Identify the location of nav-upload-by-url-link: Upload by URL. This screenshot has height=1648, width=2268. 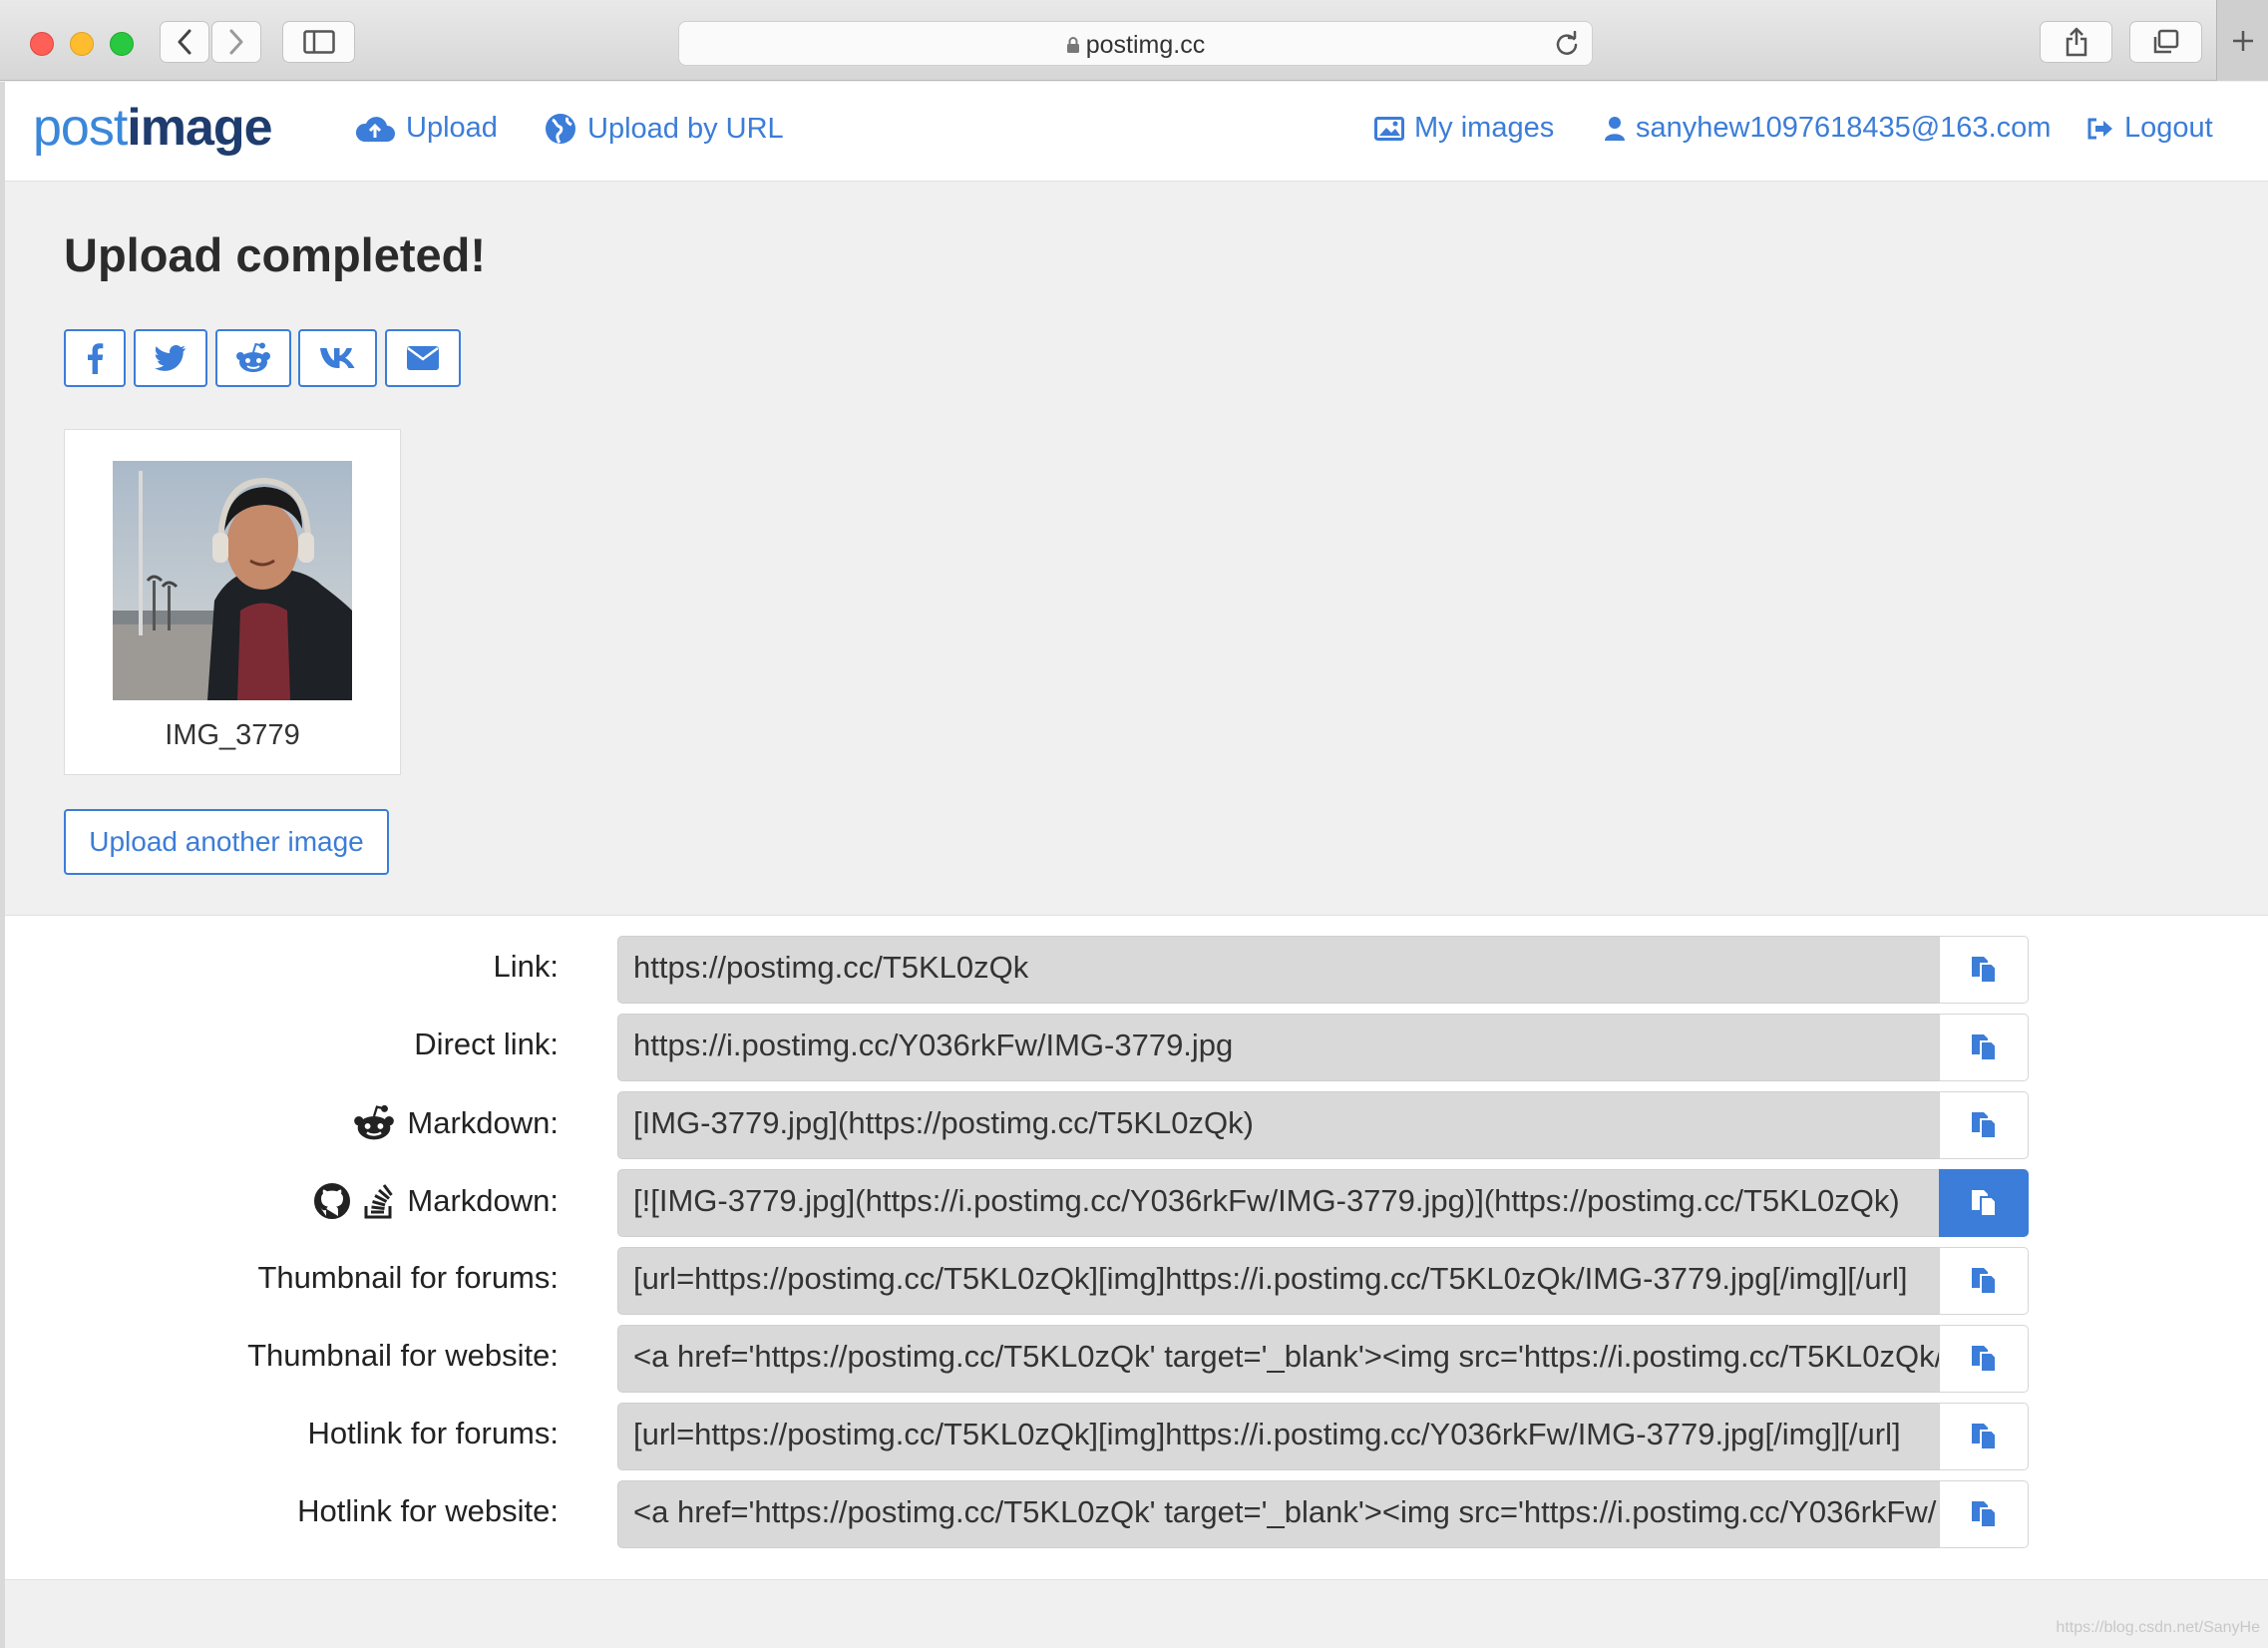
(664, 129).